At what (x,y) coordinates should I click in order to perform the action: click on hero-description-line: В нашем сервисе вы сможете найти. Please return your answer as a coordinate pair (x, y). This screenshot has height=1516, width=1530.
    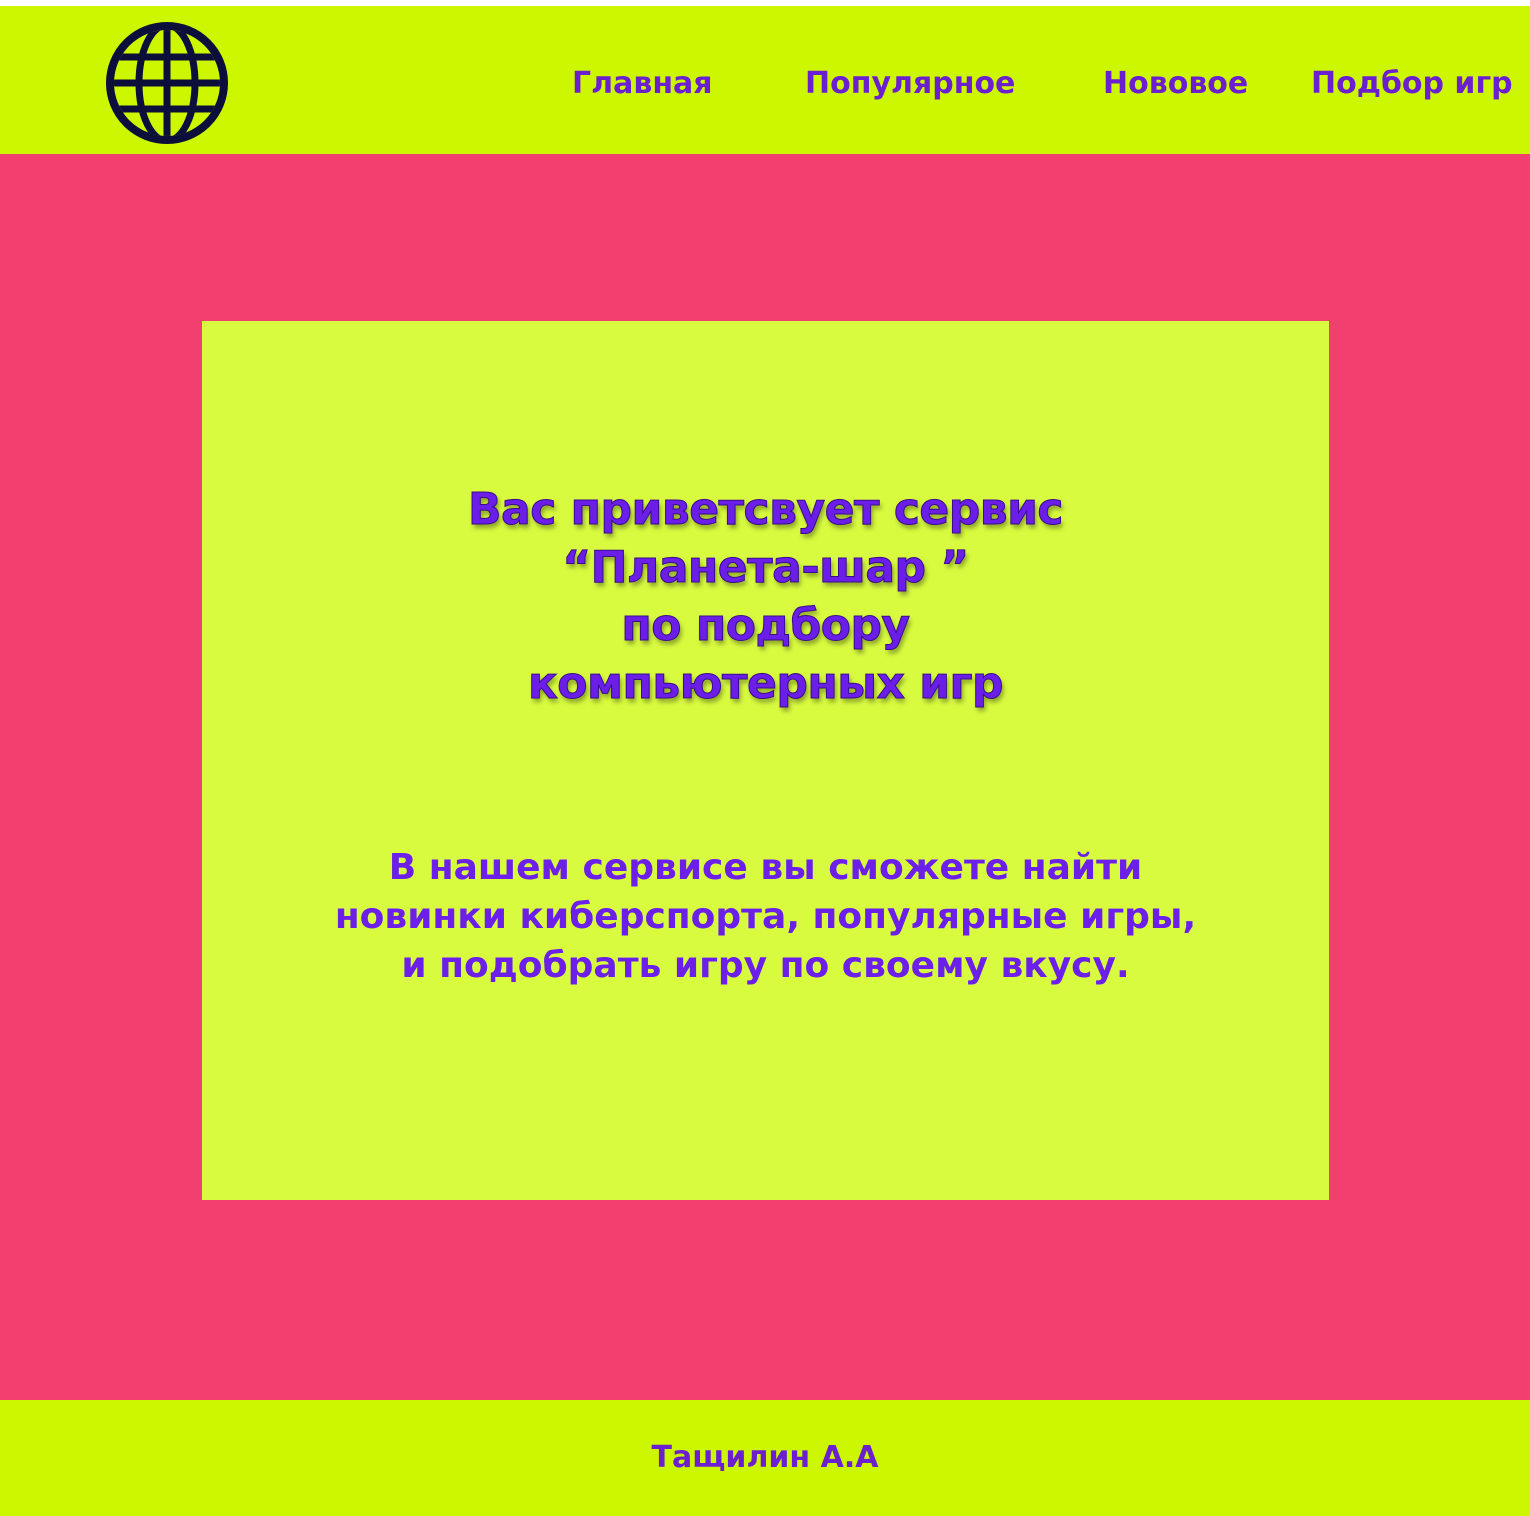
    Looking at the image, I should click on (765, 867).